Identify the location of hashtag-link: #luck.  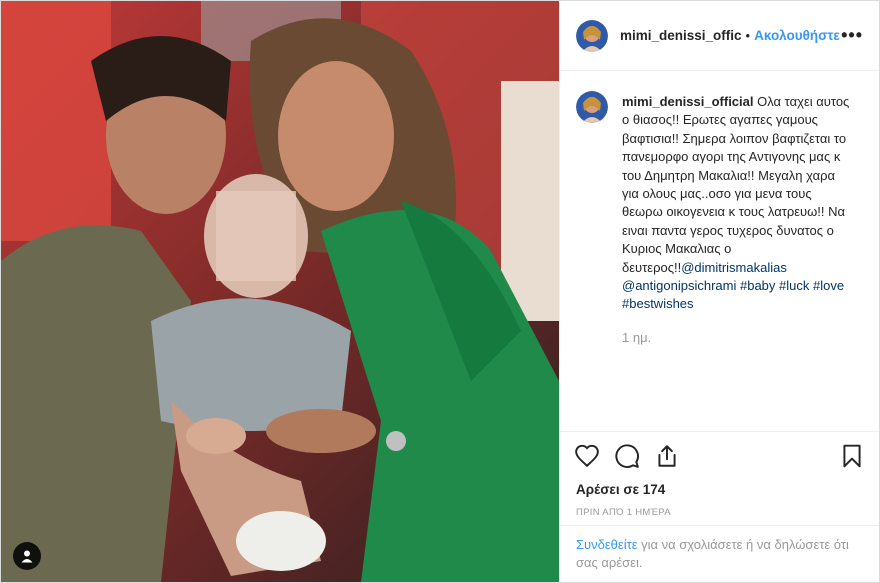
(794, 285).